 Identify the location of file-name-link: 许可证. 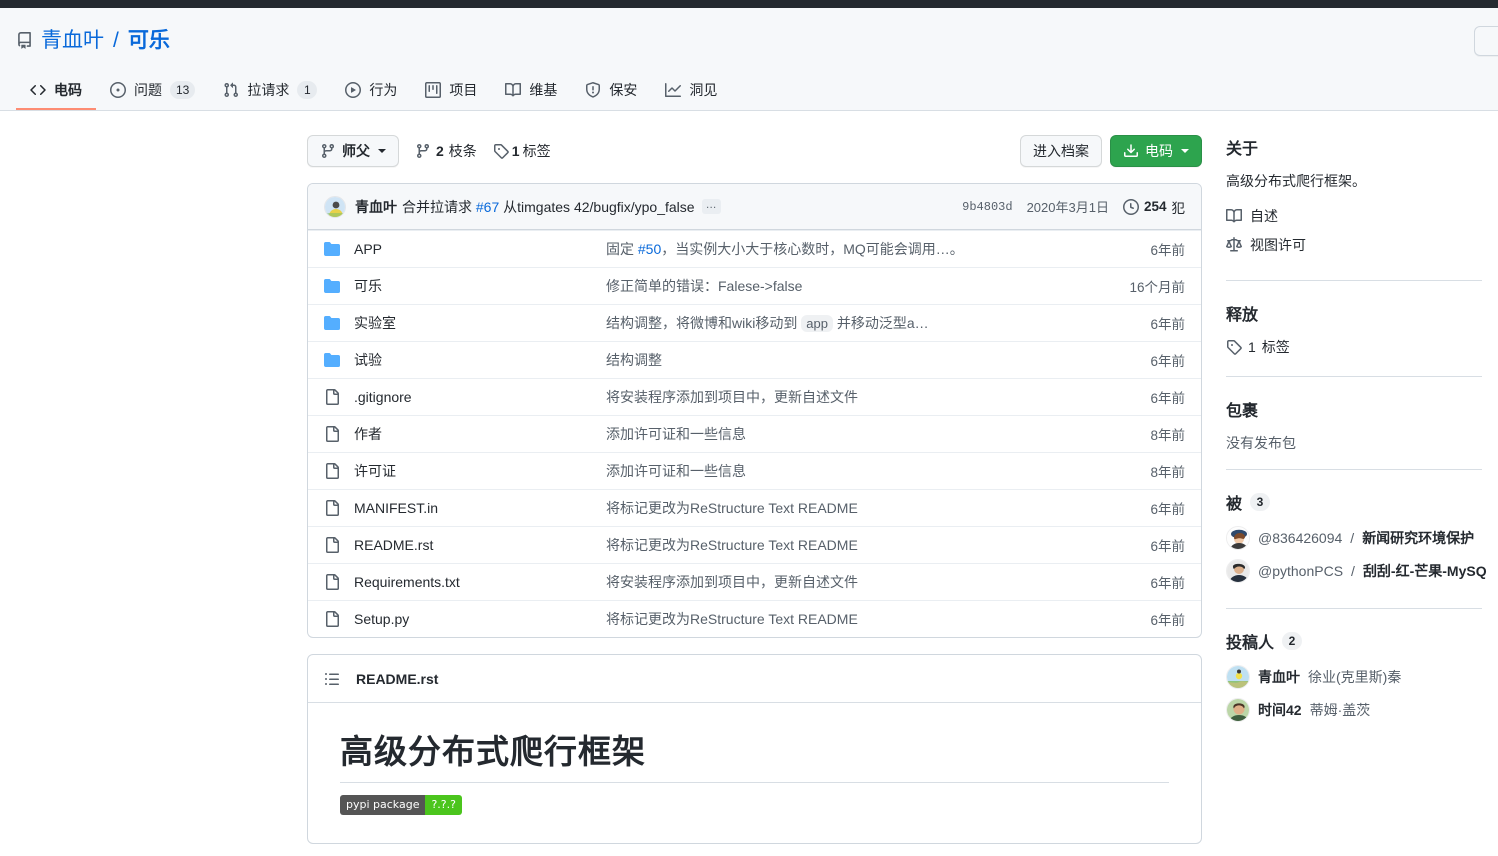
(480, 471).